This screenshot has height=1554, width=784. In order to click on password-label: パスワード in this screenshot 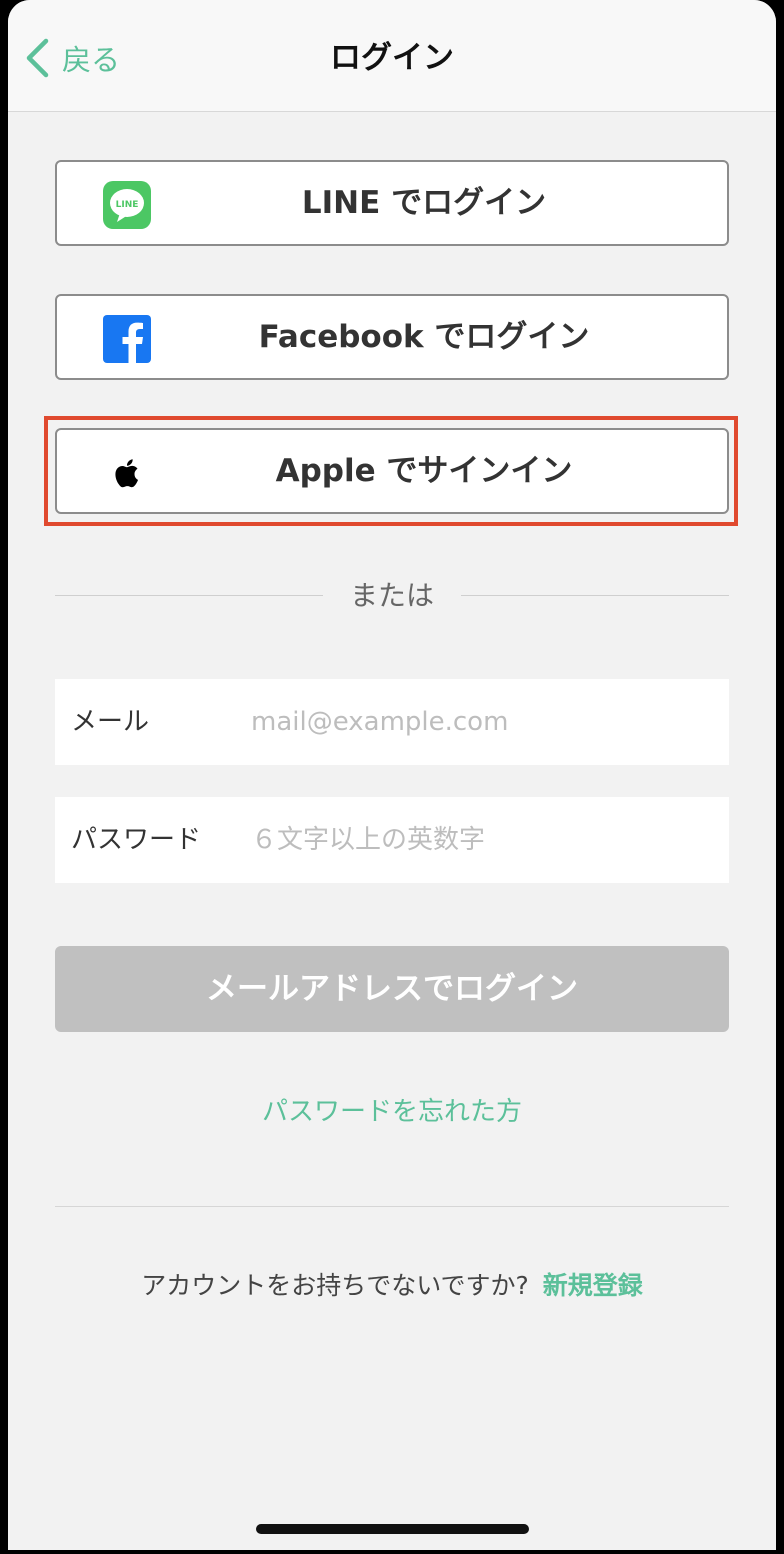, I will do `click(136, 840)`.